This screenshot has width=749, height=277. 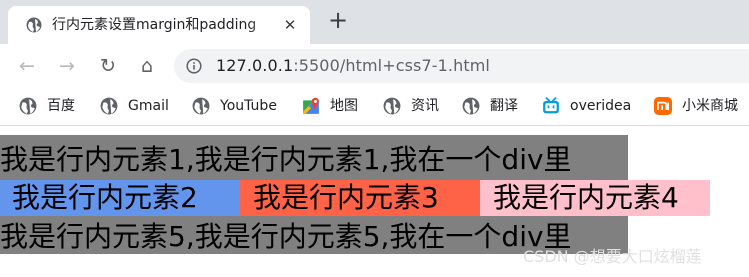 I want to click on url-text: 127.0.0.1:5500/html+css7-1.html, so click(x=353, y=66).